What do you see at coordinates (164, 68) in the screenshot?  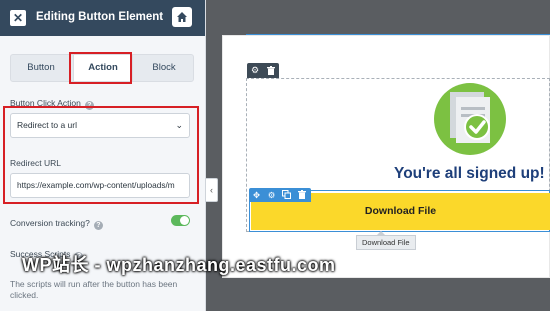 I see `tab-block: Block` at bounding box center [164, 68].